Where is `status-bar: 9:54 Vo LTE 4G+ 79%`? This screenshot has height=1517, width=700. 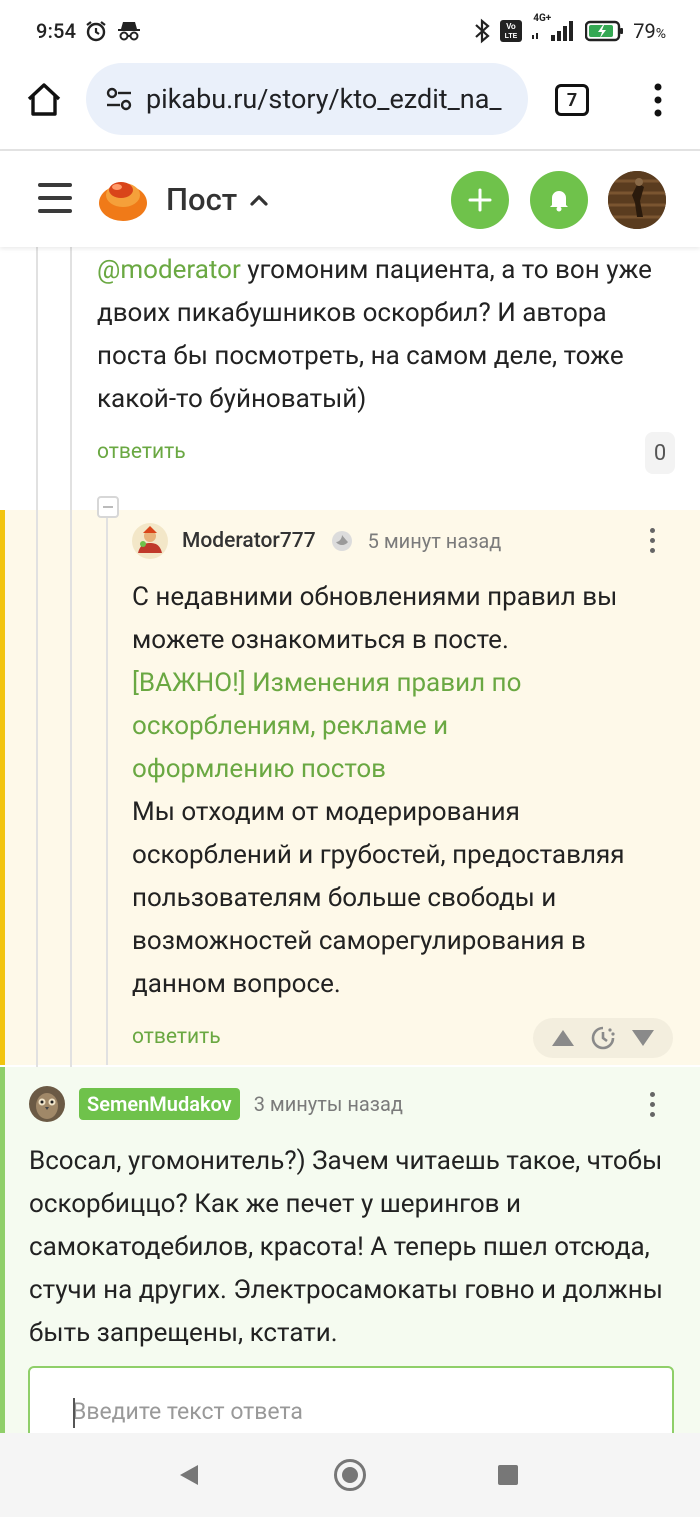
status-bar: 9:54 Vo LTE 4G+ 79% is located at coordinates (350, 31).